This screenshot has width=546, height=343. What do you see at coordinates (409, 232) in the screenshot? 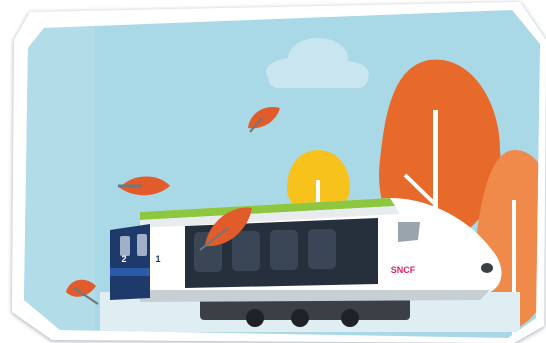
I see `train-cab-window` at bounding box center [409, 232].